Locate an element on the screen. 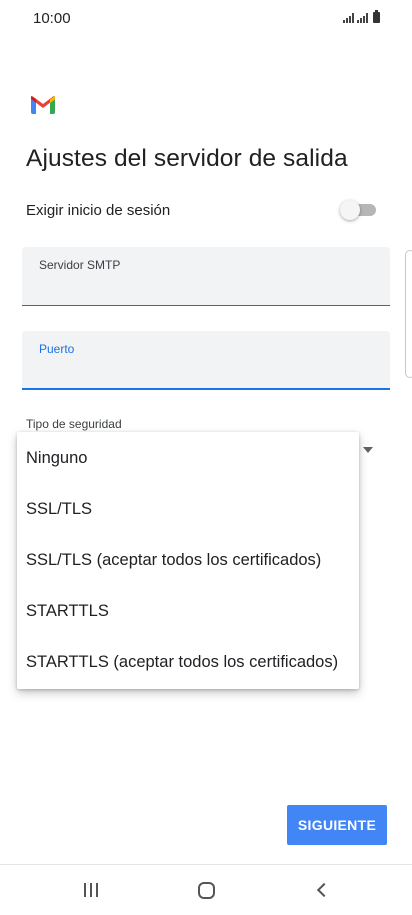 This screenshot has width=412, height=915. menu-item-ssl-tls: SSL/TLS is located at coordinates (188, 509).